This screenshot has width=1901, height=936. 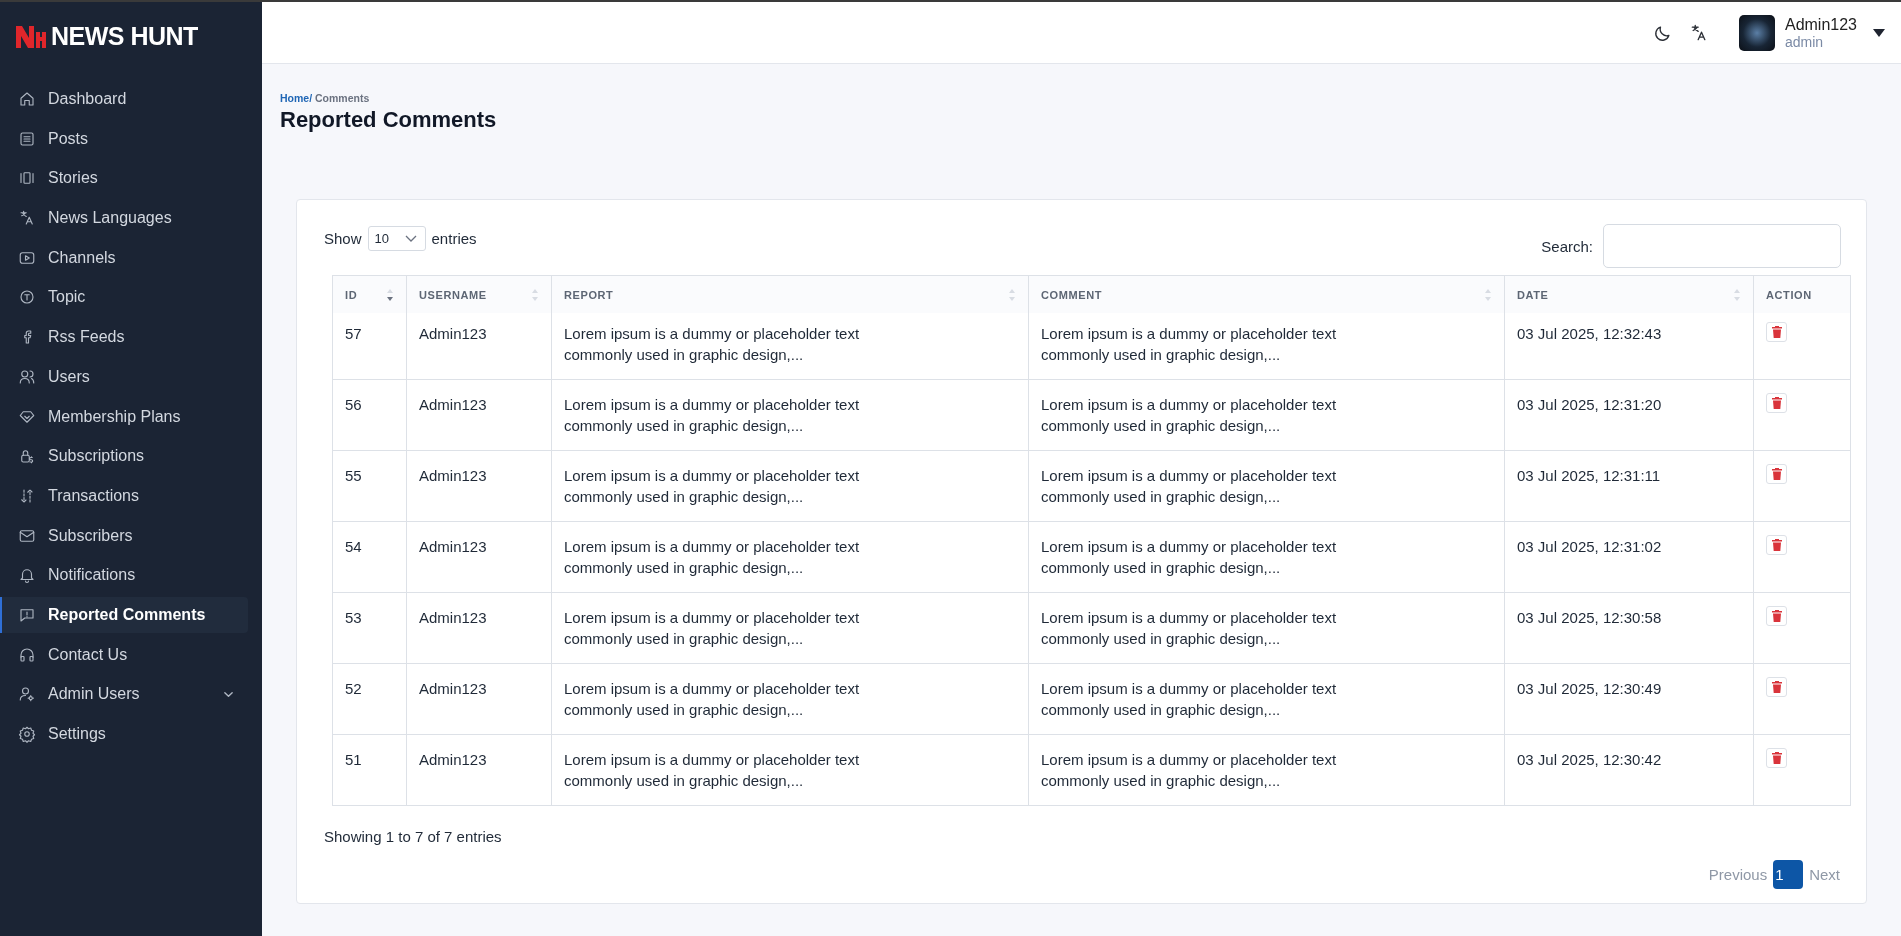 What do you see at coordinates (325, 98) in the screenshot?
I see `breadcrumb: Home/ Comments` at bounding box center [325, 98].